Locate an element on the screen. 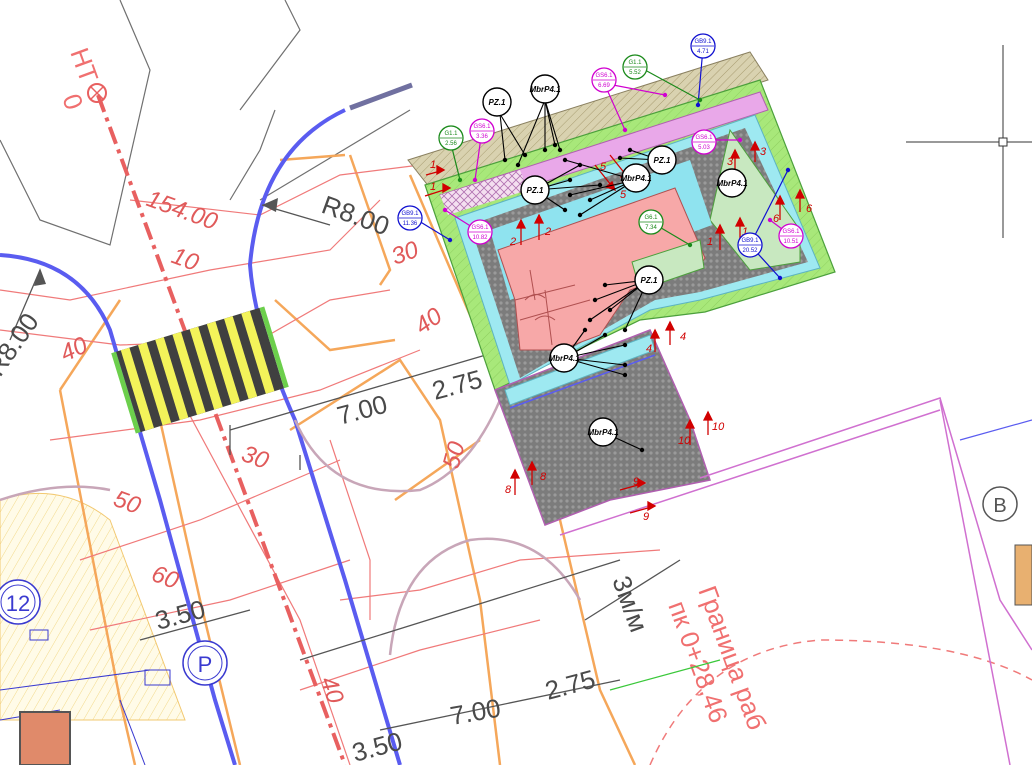 The height and width of the screenshot is (765, 1032). tag-gb-blue-c: GB9.1 20.52 is located at coordinates (750, 245).